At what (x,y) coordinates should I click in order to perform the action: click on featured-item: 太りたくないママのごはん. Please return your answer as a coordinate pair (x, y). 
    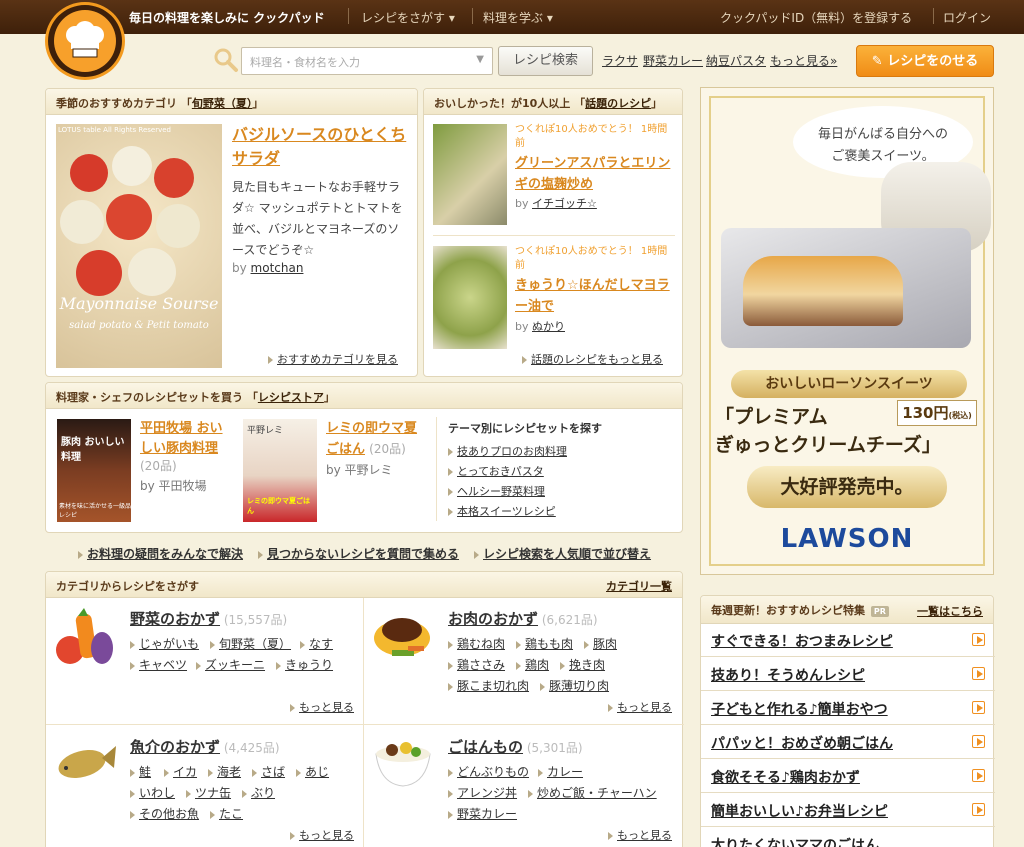
    Looking at the image, I should click on (848, 837).